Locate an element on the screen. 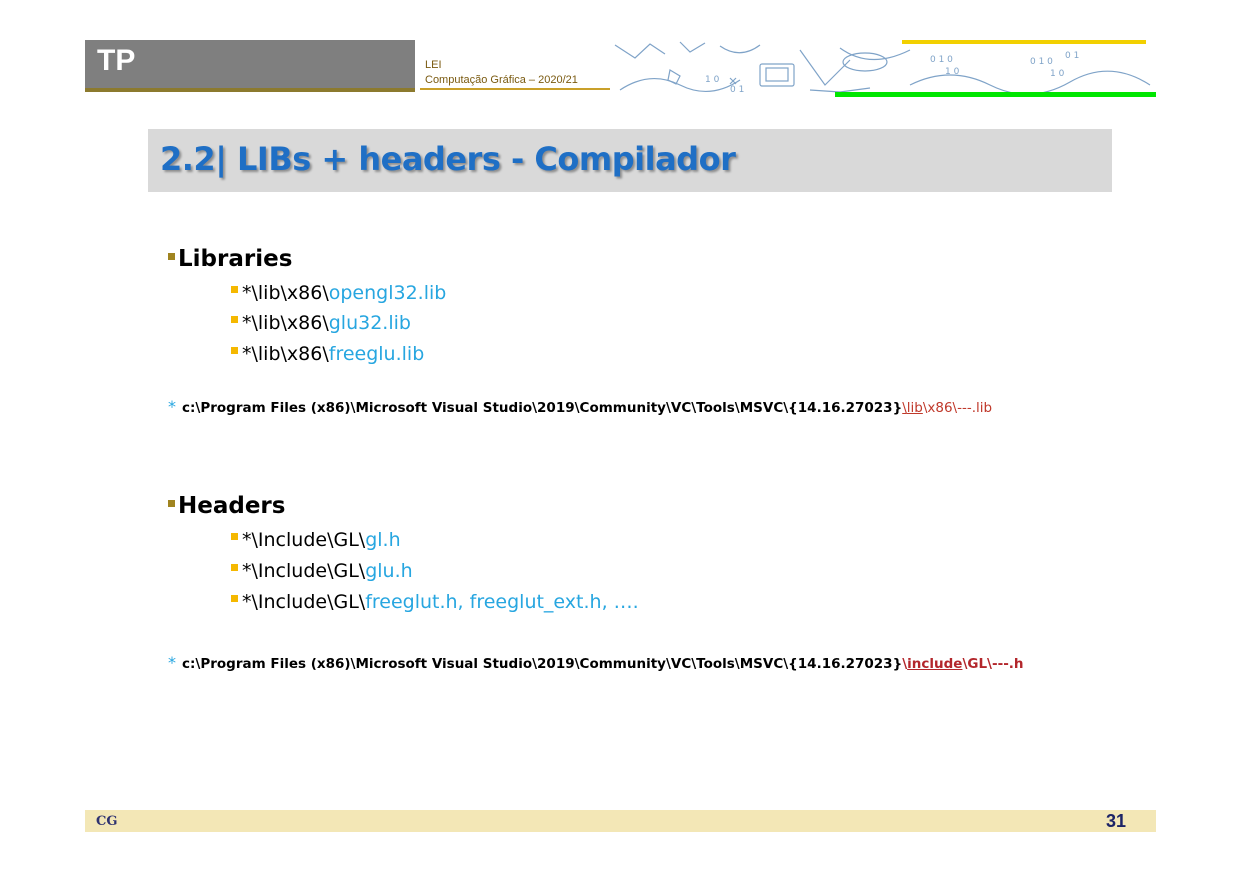 This screenshot has width=1242, height=877. headers-item: *\Include\GL\glu.h is located at coordinates (322, 571).